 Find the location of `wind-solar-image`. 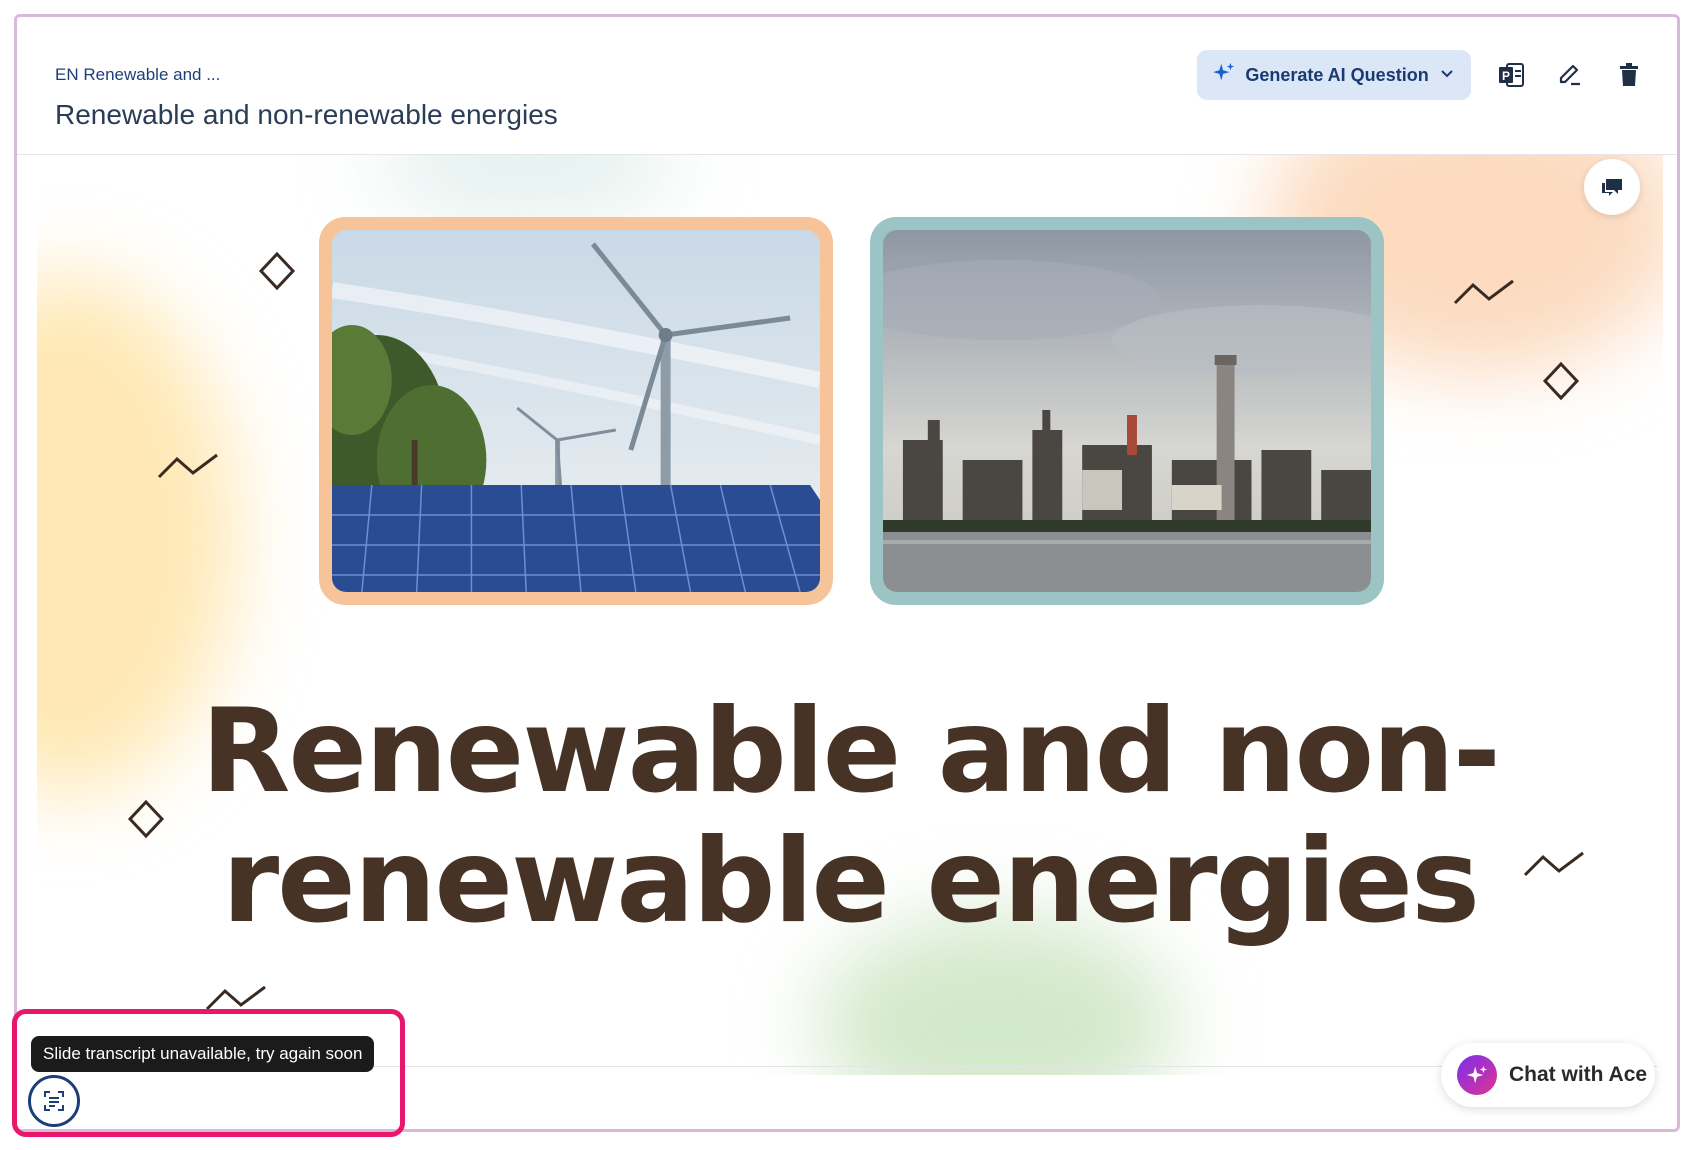

wind-solar-image is located at coordinates (576, 411).